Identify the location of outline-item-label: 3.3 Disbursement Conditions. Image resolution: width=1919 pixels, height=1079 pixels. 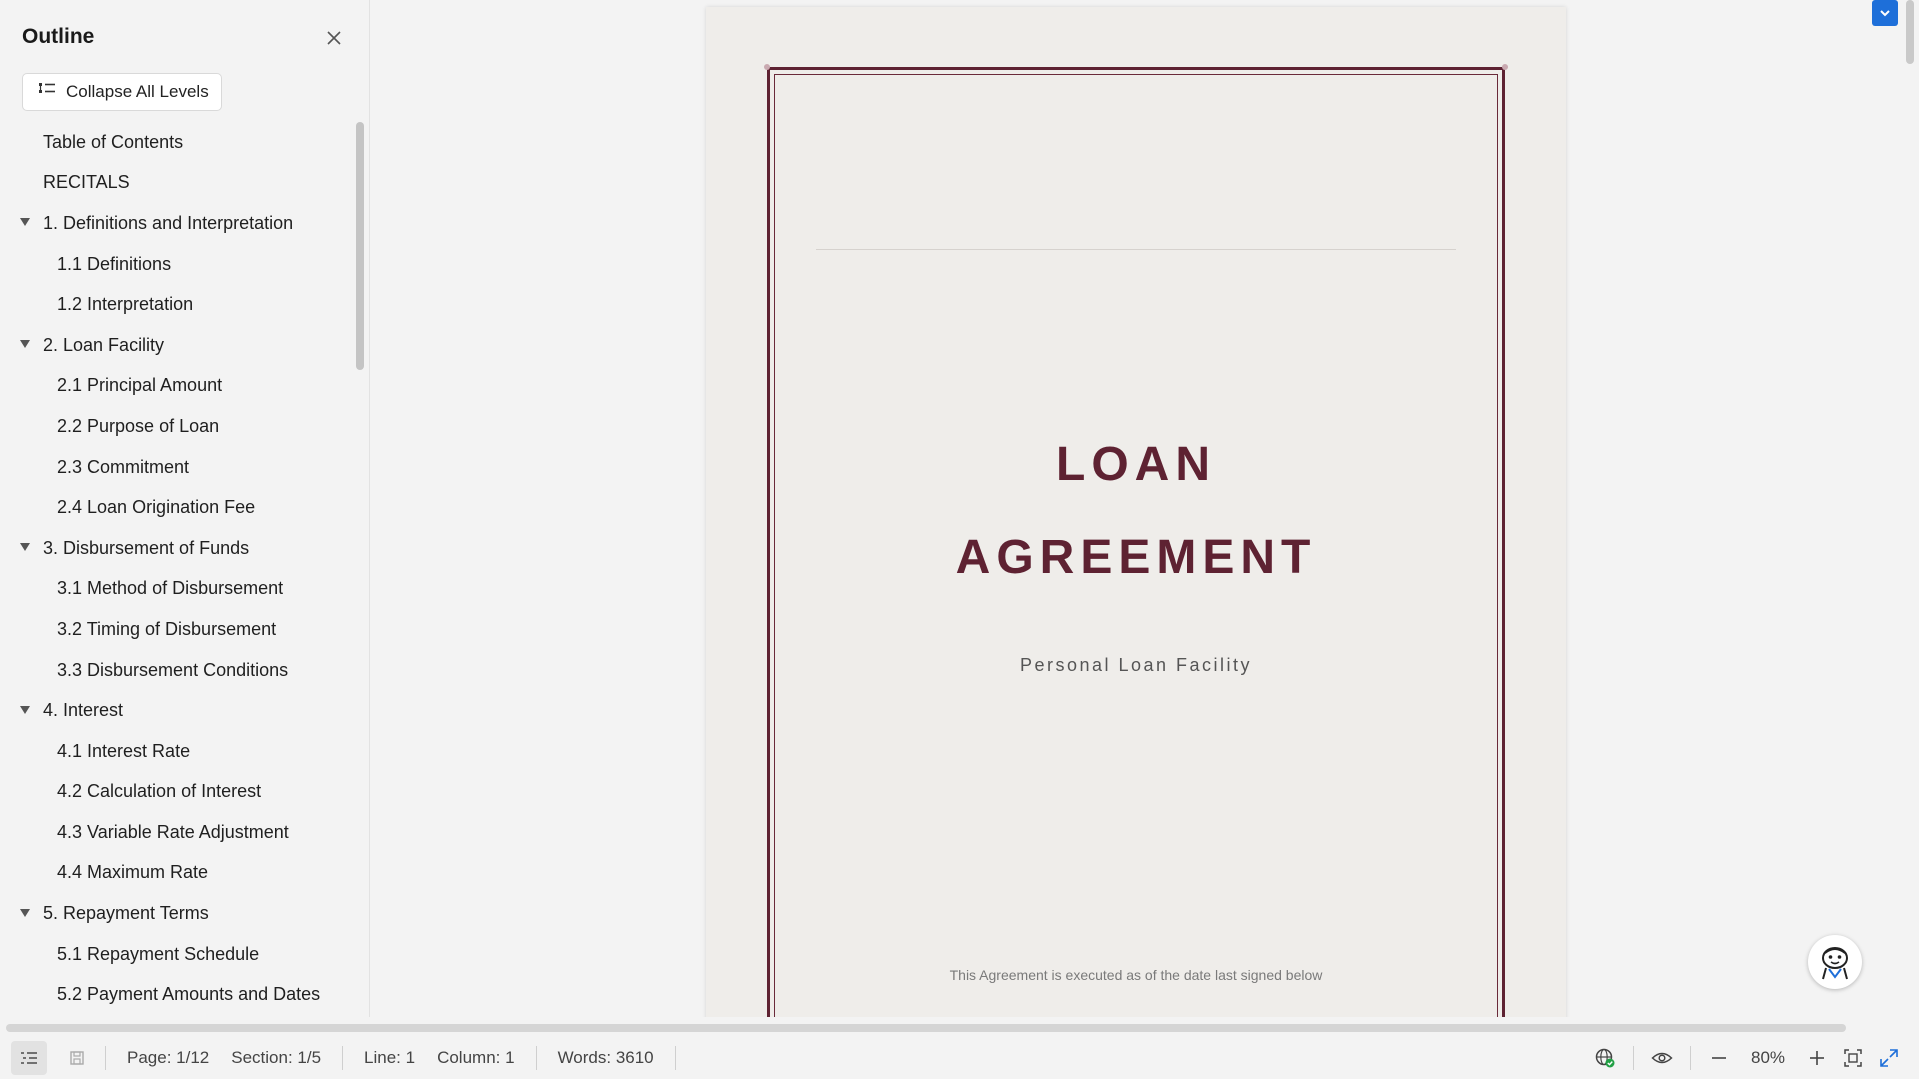
(173, 669).